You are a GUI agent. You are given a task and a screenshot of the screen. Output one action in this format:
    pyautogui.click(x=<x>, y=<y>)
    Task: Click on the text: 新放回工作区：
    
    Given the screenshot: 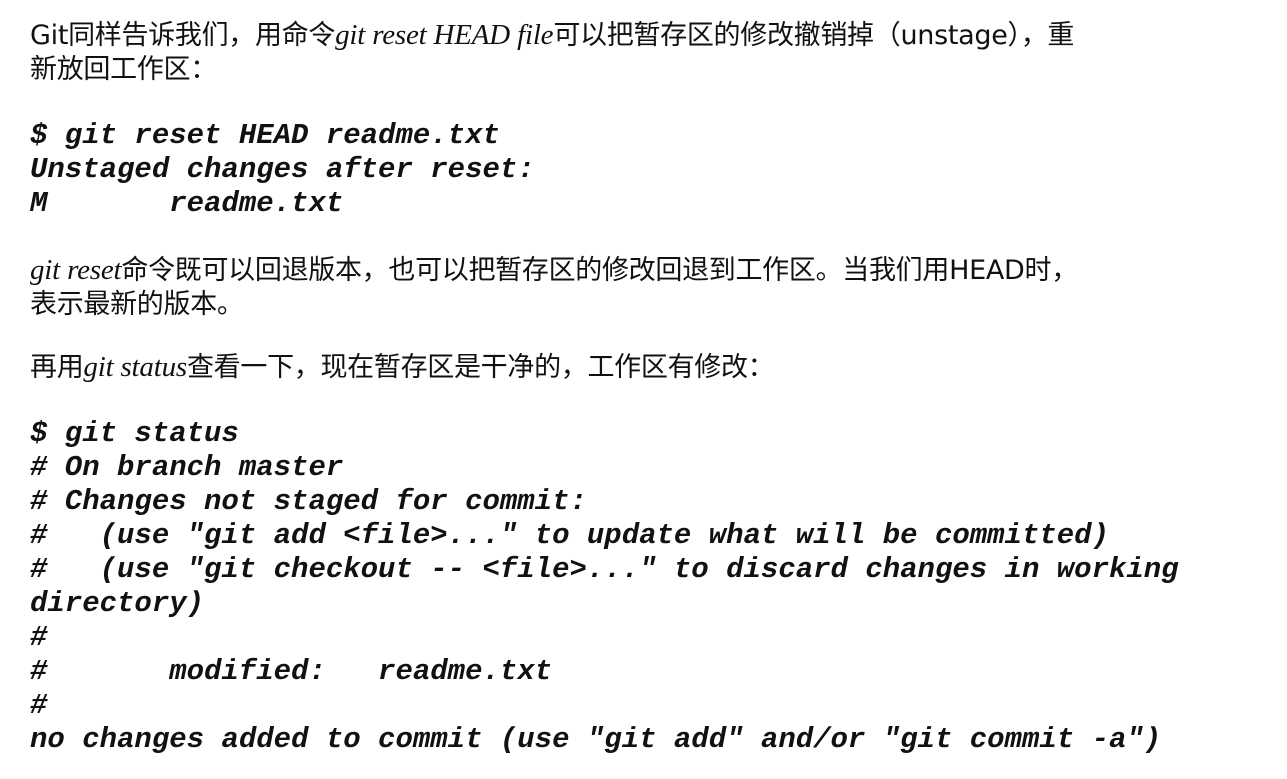 What is the action you would take?
    pyautogui.click(x=123, y=69)
    